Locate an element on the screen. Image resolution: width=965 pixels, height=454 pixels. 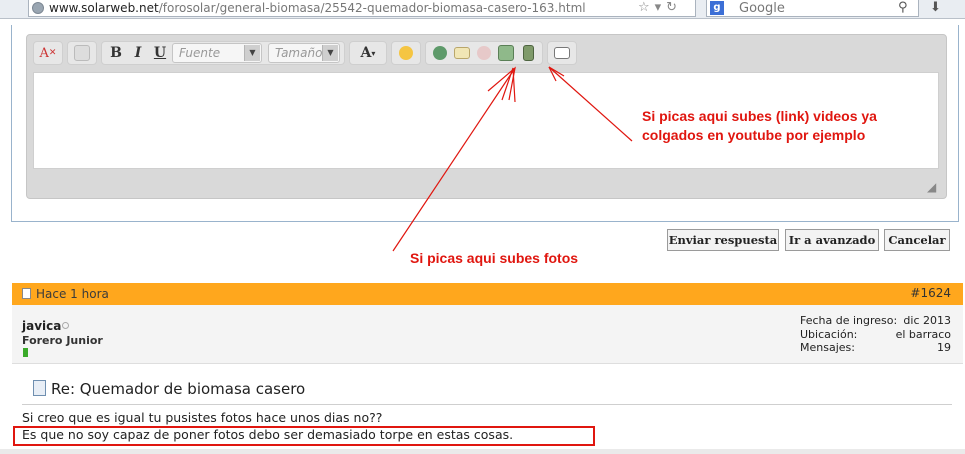
meta-value: 19 is located at coordinates (944, 347).